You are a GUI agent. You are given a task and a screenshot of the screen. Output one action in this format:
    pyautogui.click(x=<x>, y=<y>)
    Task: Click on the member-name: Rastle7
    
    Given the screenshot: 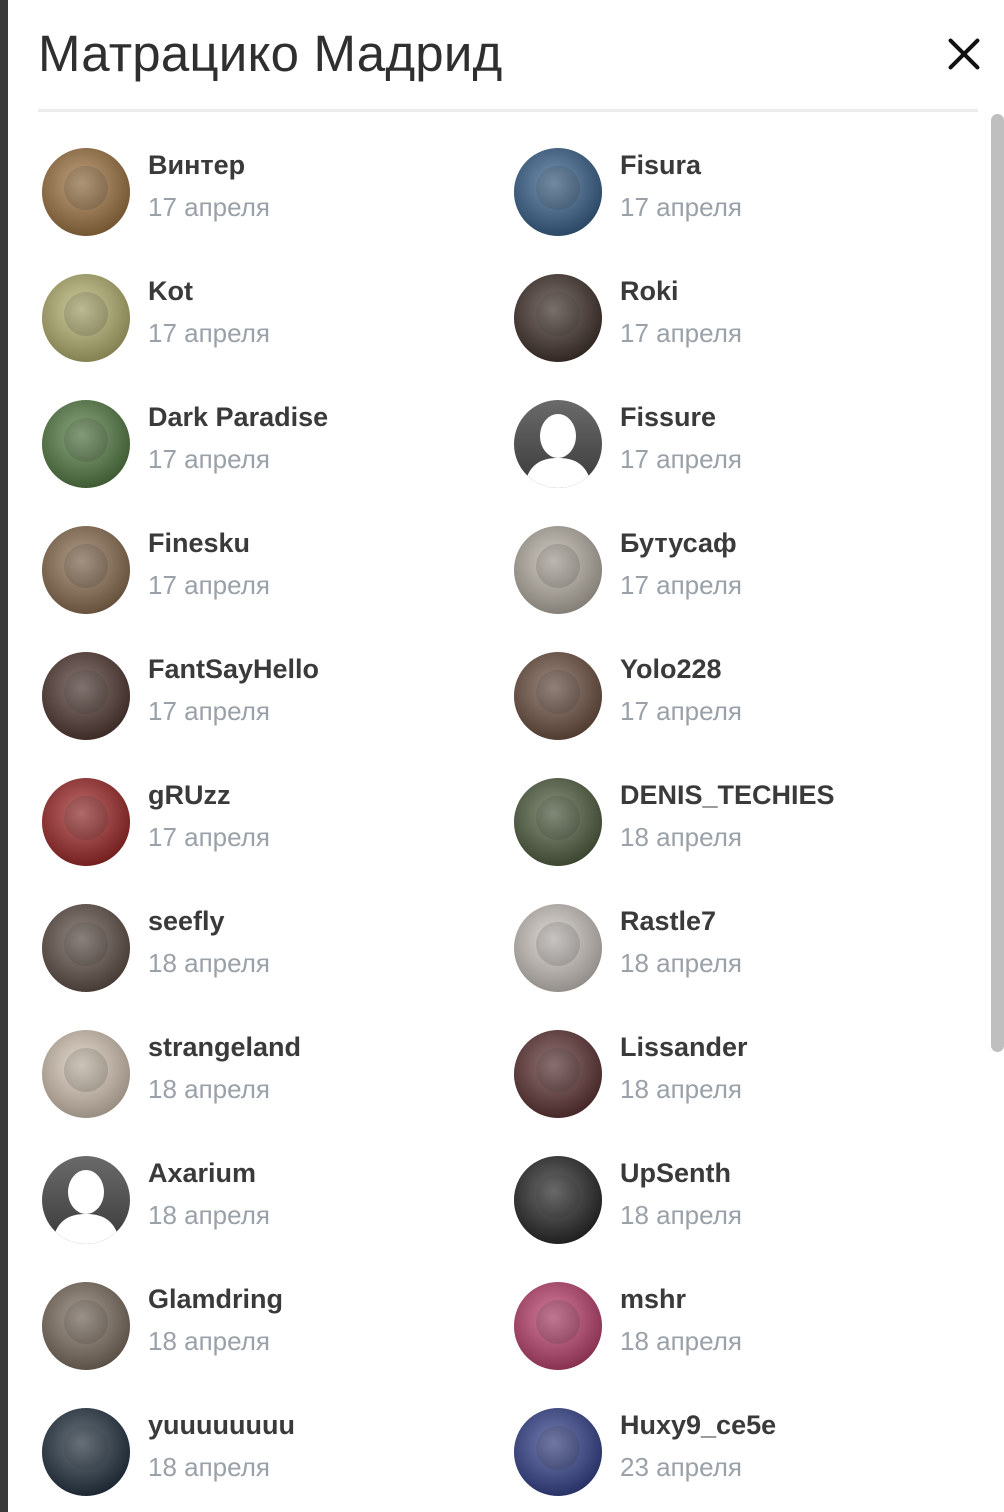 What is the action you would take?
    pyautogui.click(x=668, y=921)
    